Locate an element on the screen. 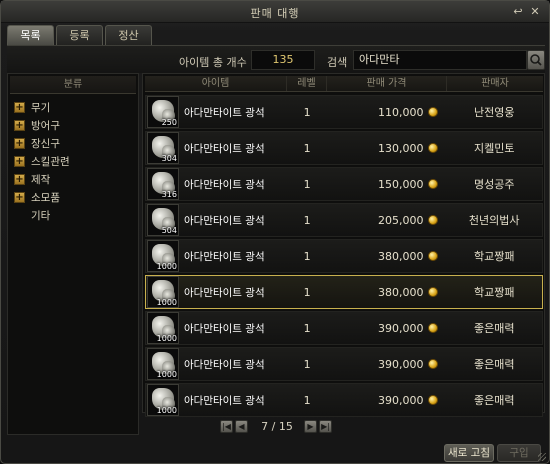 This screenshot has width=550, height=464. seller-name: 학교짱패 is located at coordinates (494, 292).